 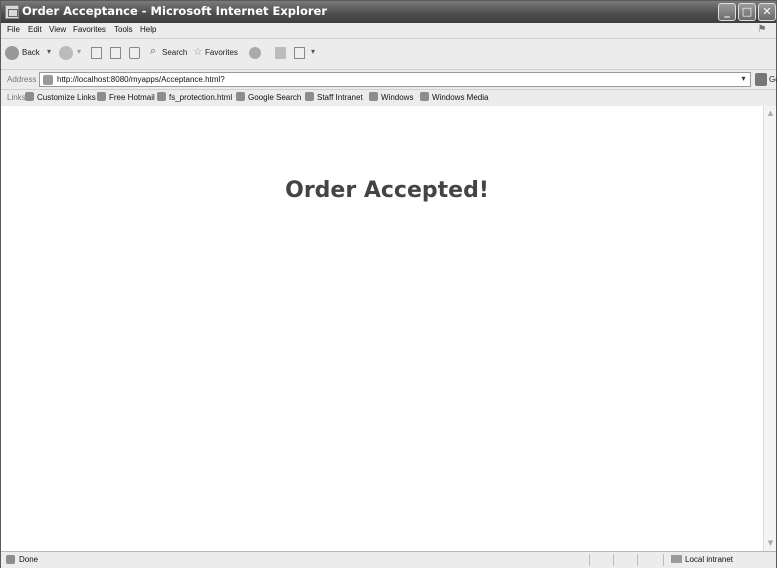 What do you see at coordinates (123, 29) in the screenshot?
I see `menu-tools: Tools` at bounding box center [123, 29].